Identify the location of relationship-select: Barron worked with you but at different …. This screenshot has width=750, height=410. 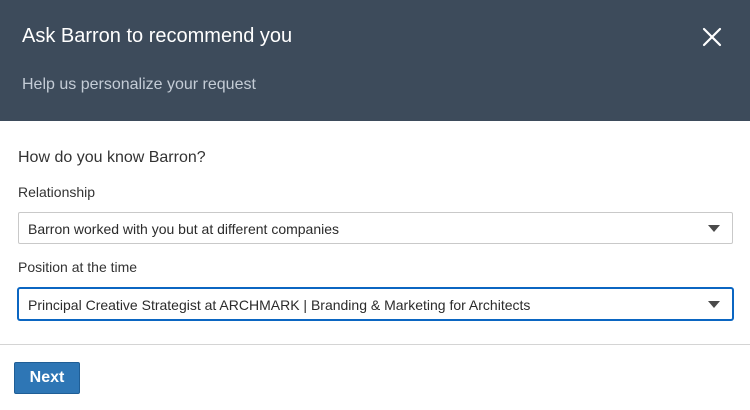
(375, 228).